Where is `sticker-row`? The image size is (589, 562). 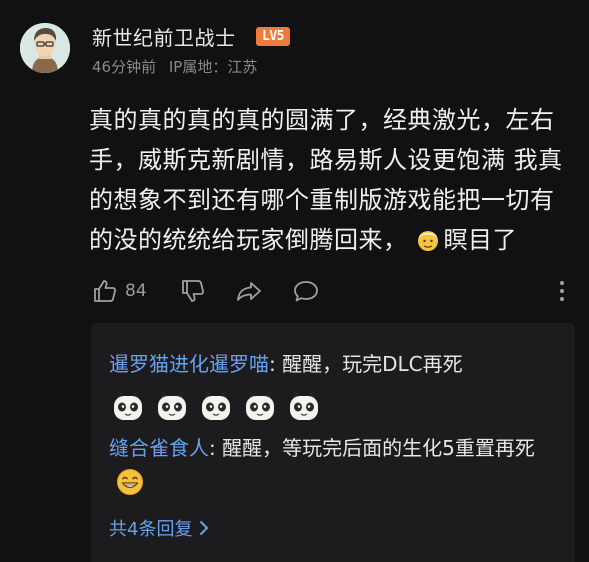
sticker-row is located at coordinates (216, 406).